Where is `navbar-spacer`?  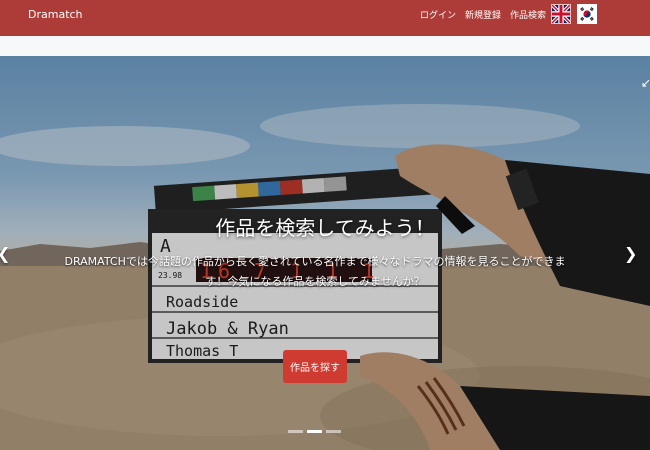
navbar-spacer is located at coordinates (325, 46).